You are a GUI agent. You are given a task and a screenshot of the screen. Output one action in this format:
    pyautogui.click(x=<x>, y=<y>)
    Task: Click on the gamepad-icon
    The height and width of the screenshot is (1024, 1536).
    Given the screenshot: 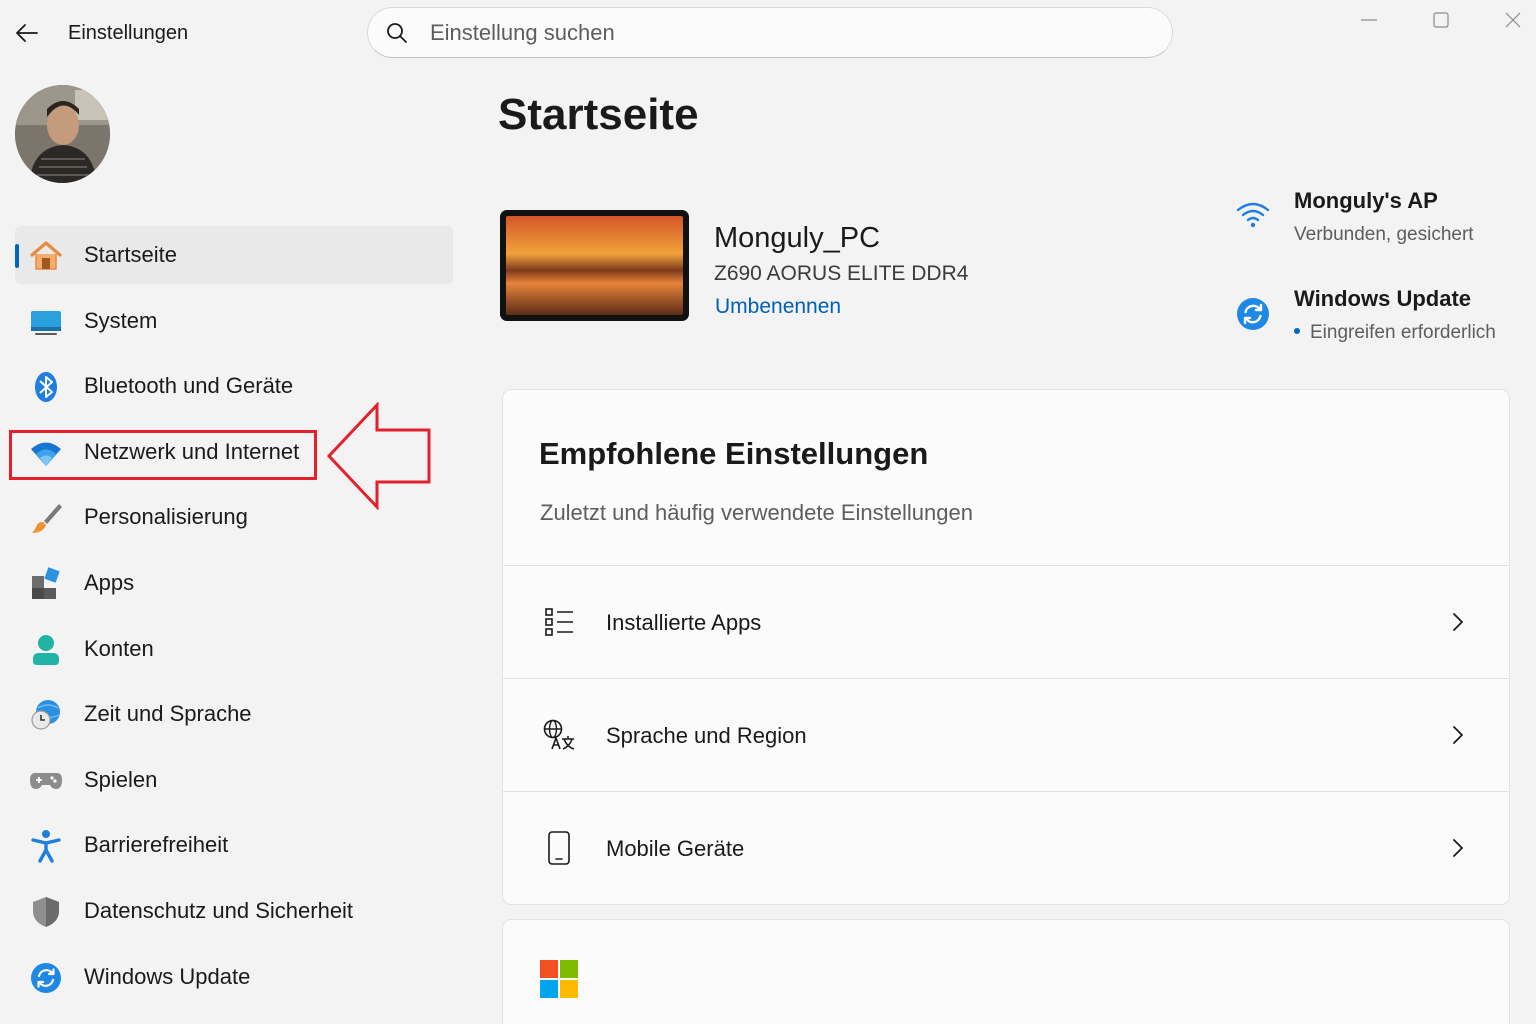 What is the action you would take?
    pyautogui.click(x=46, y=781)
    